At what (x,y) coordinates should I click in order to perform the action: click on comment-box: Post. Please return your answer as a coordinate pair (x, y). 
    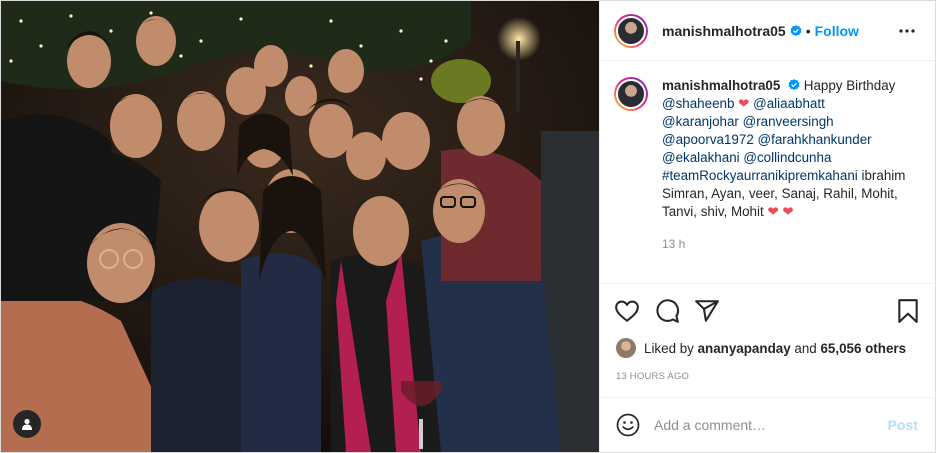
    Looking at the image, I should click on (768, 424).